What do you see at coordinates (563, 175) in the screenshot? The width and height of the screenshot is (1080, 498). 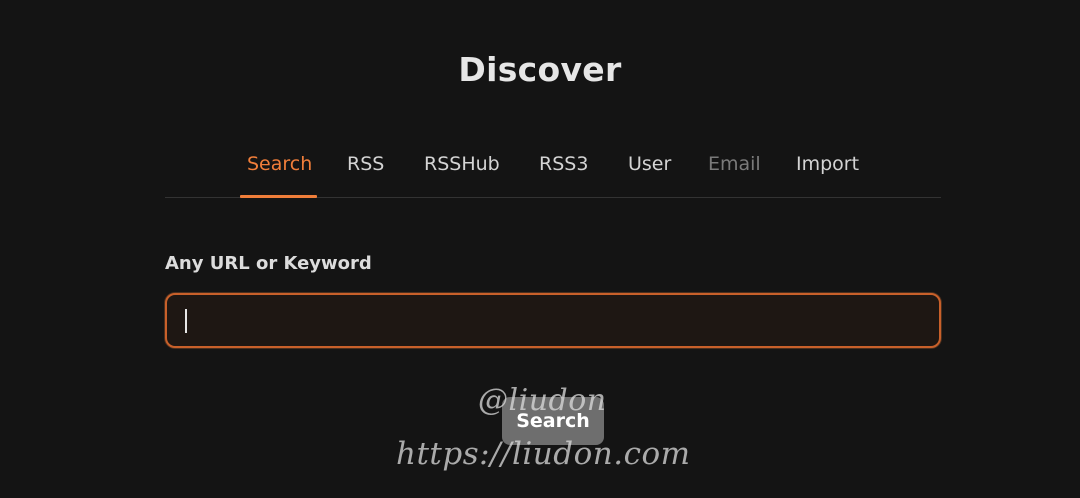 I see `tab-rss3: RSS3` at bounding box center [563, 175].